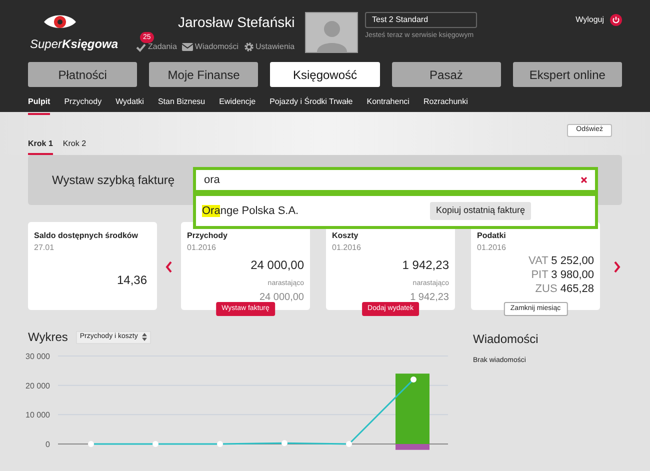 The height and width of the screenshot is (471, 650). What do you see at coordinates (38, 356) in the screenshot?
I see `axis-tick-label: 30 000` at bounding box center [38, 356].